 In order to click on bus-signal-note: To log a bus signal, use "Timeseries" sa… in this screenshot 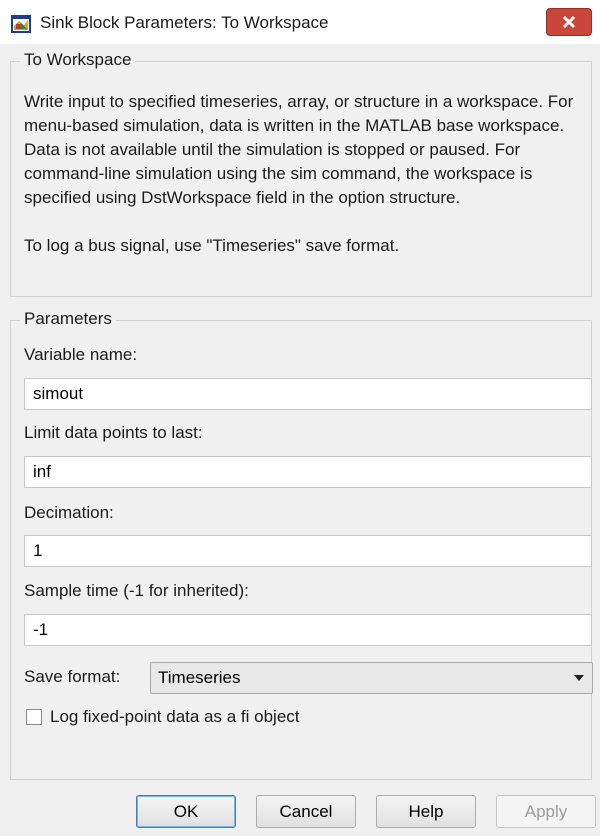, I will do `click(212, 245)`.